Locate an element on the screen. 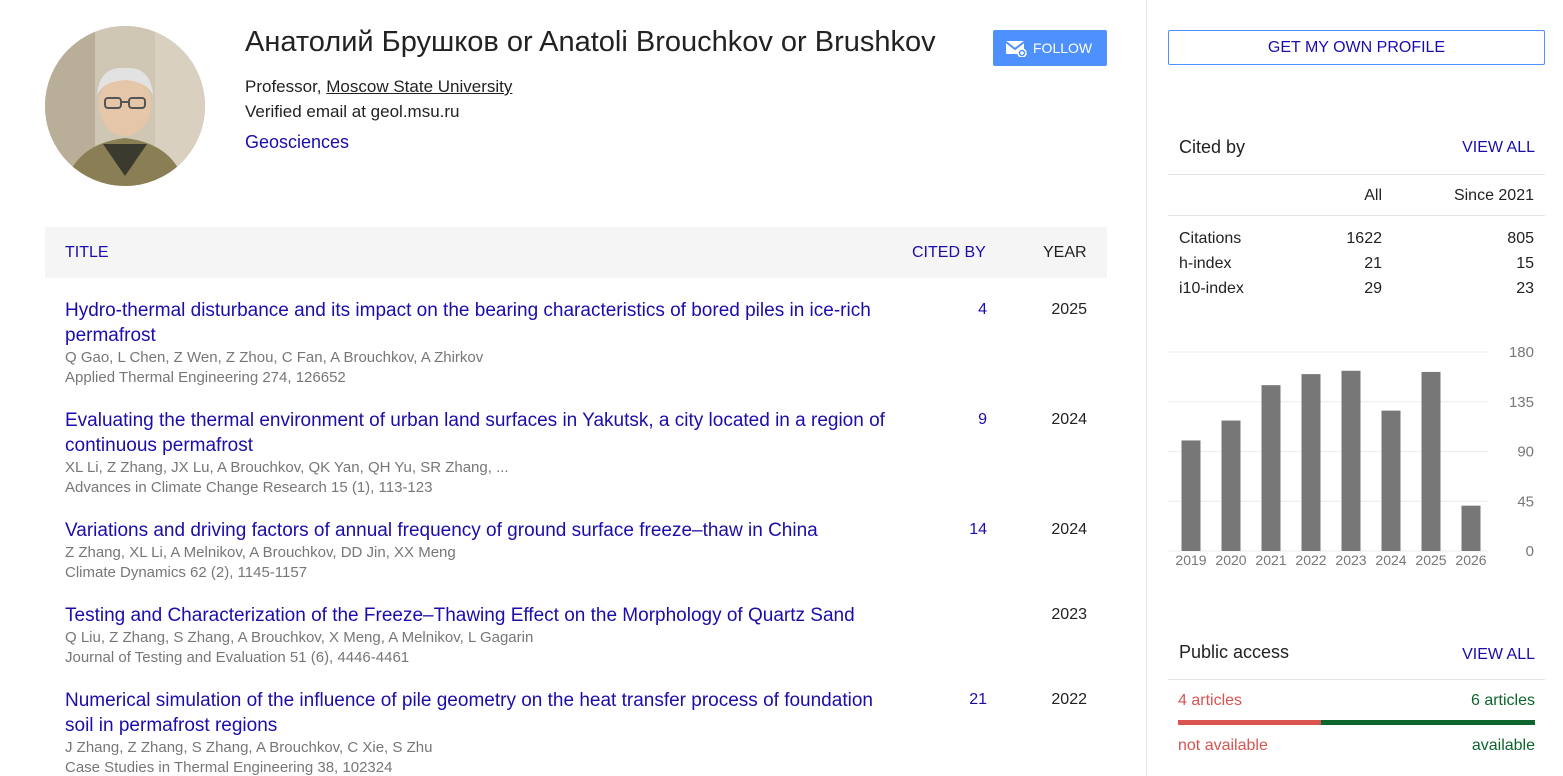  cited-by-view-all: VIEW ALL is located at coordinates (1498, 148).